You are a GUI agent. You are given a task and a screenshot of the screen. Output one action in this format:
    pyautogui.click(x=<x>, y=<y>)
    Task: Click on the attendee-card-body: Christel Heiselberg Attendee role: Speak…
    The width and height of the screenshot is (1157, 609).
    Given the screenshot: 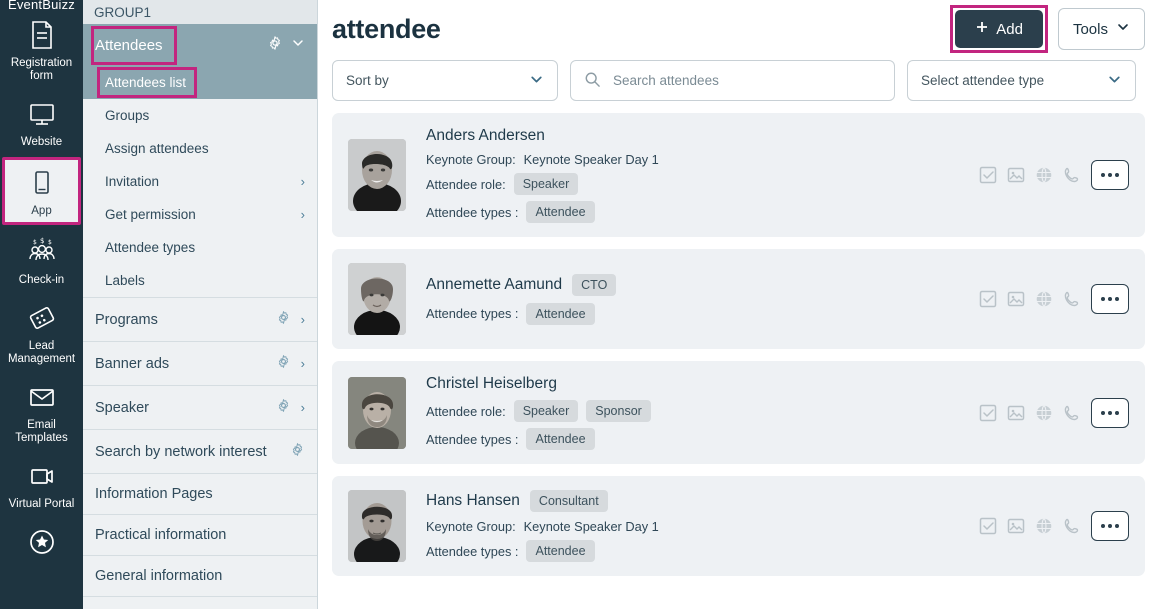 What is the action you would take?
    pyautogui.click(x=696, y=412)
    